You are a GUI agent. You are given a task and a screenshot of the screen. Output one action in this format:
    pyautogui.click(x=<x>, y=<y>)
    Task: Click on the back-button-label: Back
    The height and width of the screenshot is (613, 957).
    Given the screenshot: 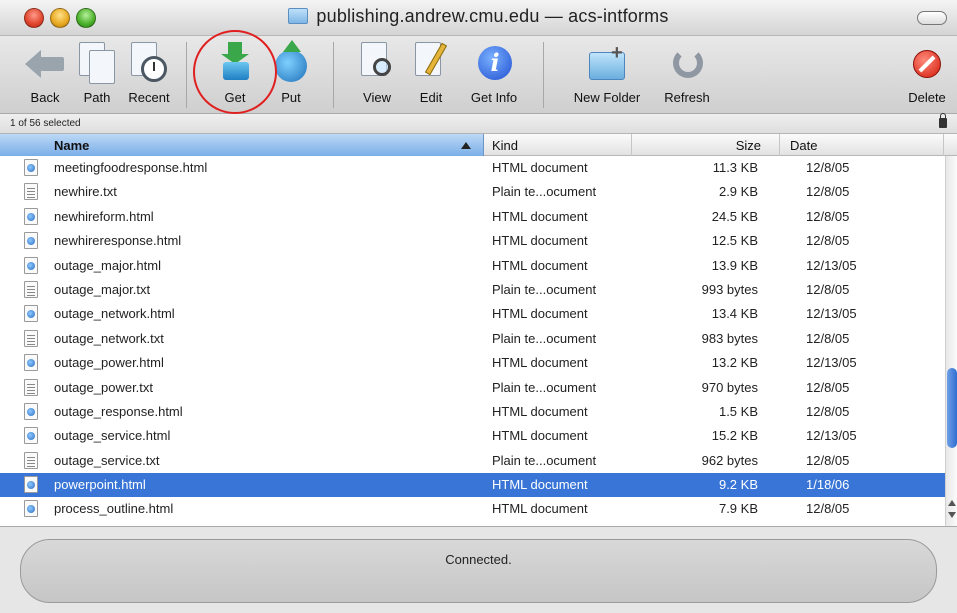 What is the action you would take?
    pyautogui.click(x=45, y=97)
    